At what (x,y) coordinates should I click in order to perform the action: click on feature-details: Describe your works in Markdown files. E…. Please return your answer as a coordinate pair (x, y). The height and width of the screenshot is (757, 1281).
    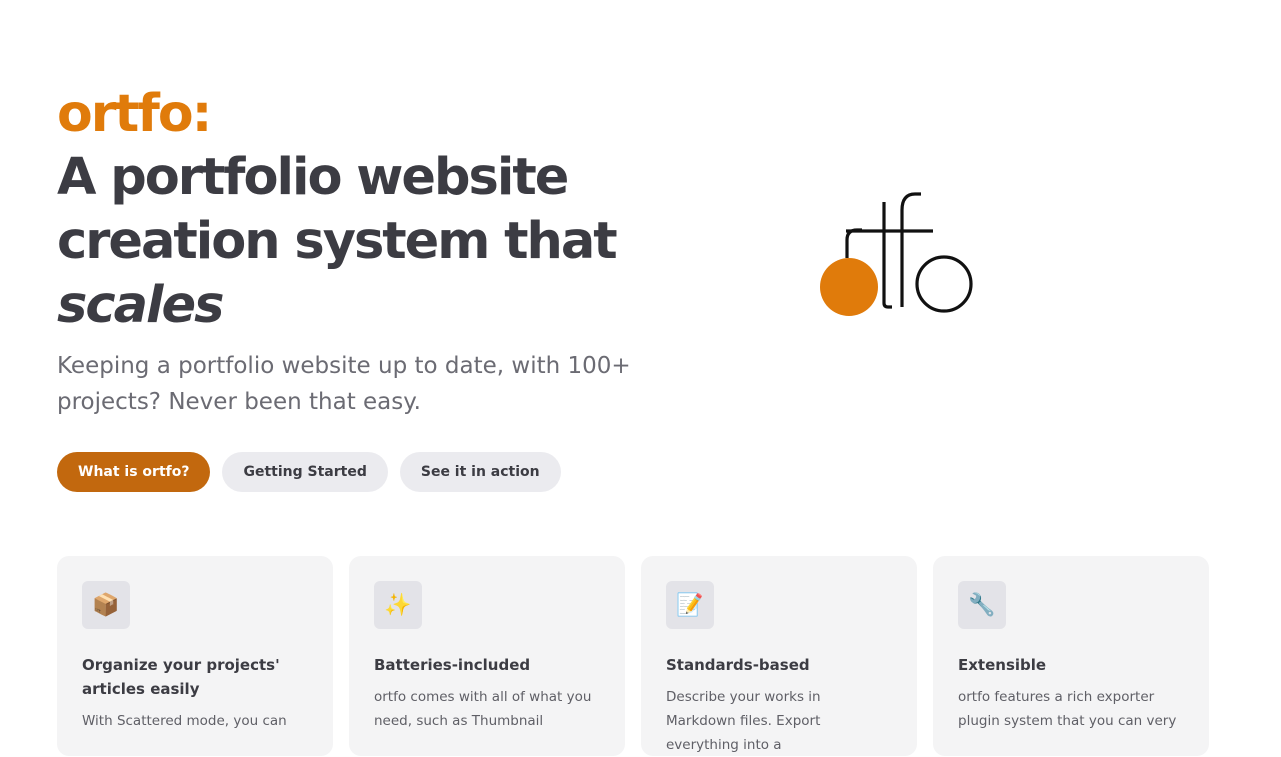
    Looking at the image, I should click on (743, 721).